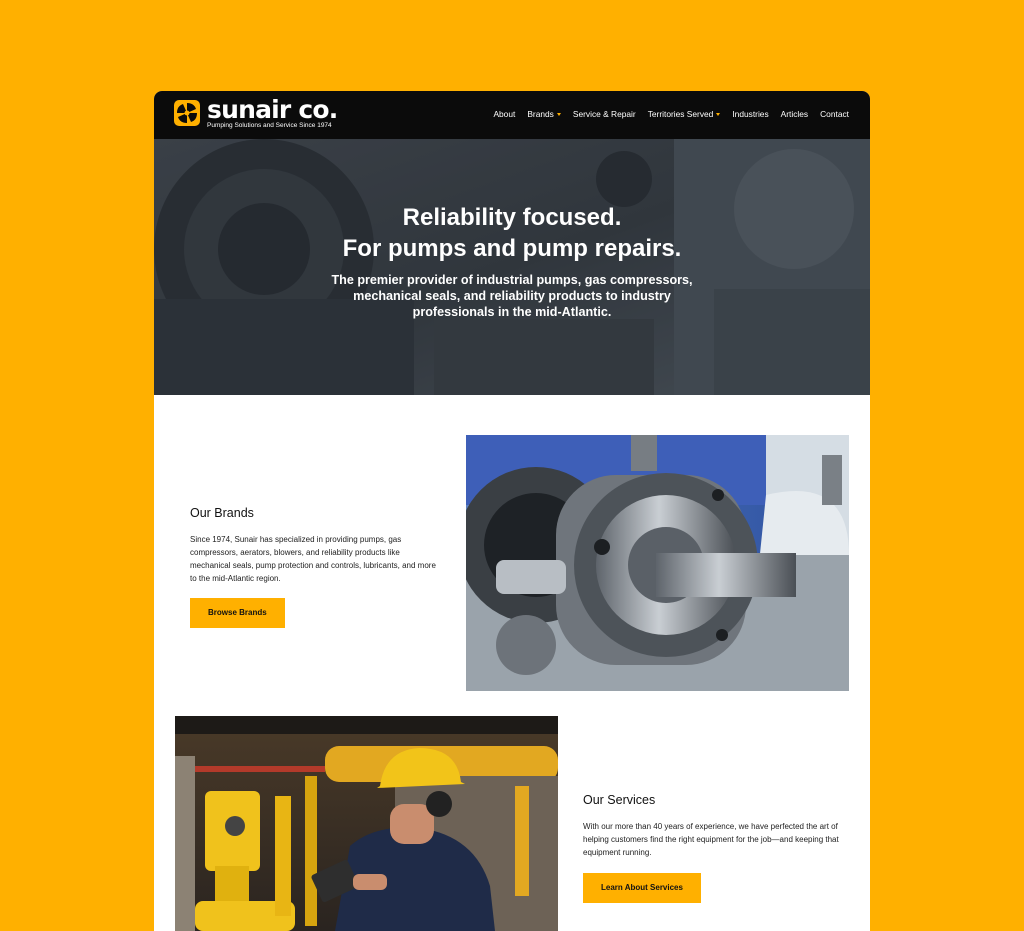 Image resolution: width=1024 pixels, height=931 pixels. What do you see at coordinates (269, 125) in the screenshot?
I see `logo-tagline: Pumping Solutions and Service Since 1974` at bounding box center [269, 125].